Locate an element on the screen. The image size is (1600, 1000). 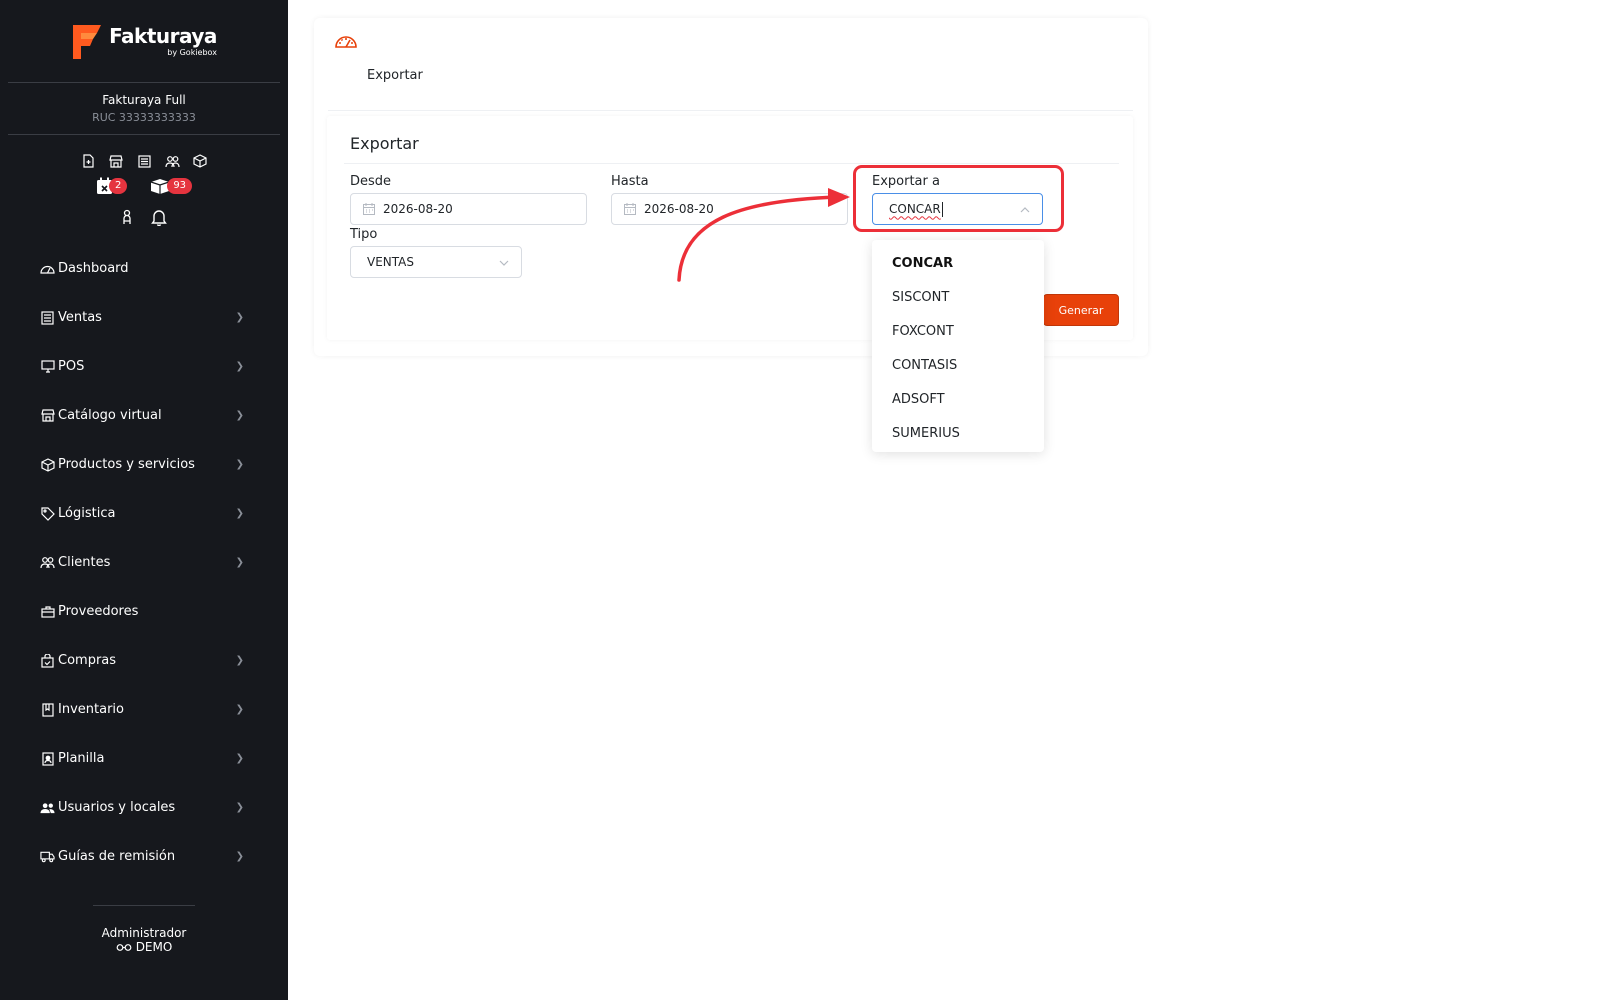
sidebar-item-logistica: Lógistica ❯ is located at coordinates (144, 513).